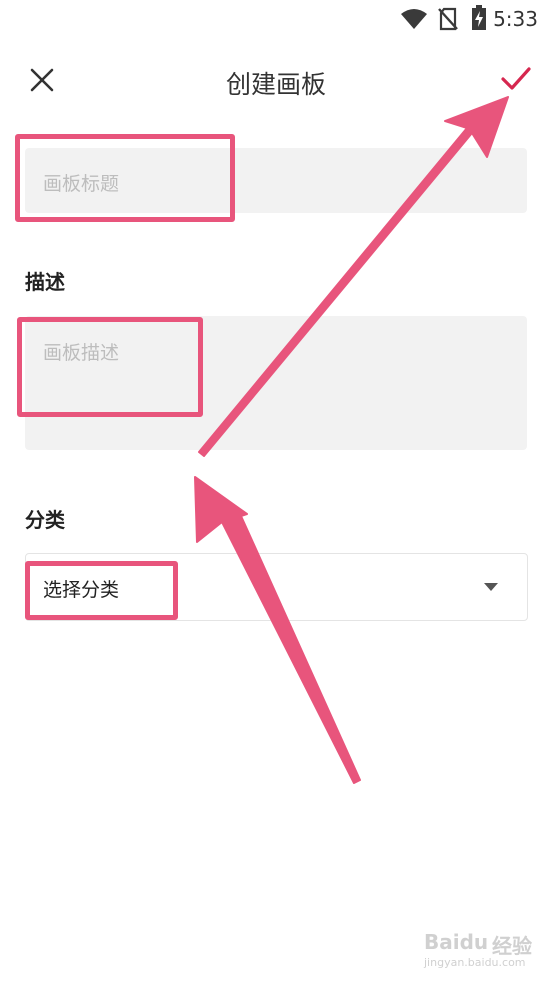  I want to click on watermark-url: jingyan.baidu.com, so click(475, 962).